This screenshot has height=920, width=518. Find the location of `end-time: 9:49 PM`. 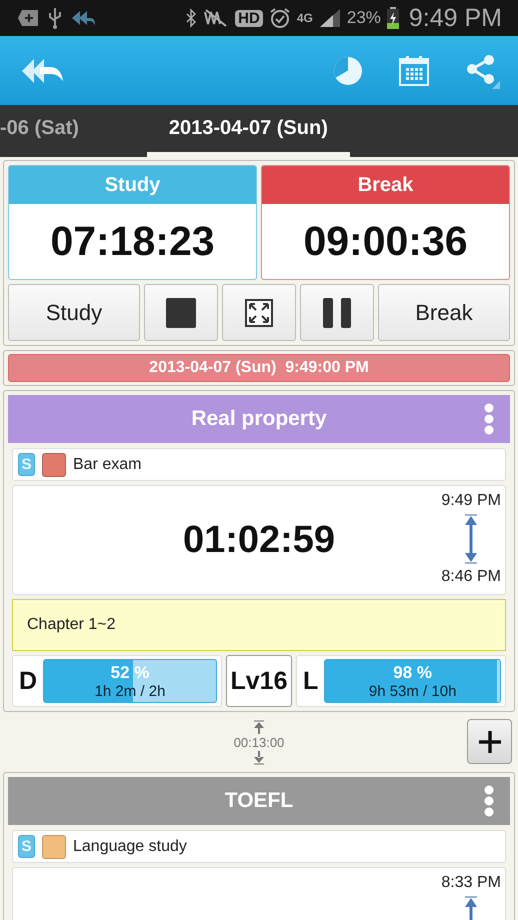

end-time: 9:49 PM is located at coordinates (471, 501).